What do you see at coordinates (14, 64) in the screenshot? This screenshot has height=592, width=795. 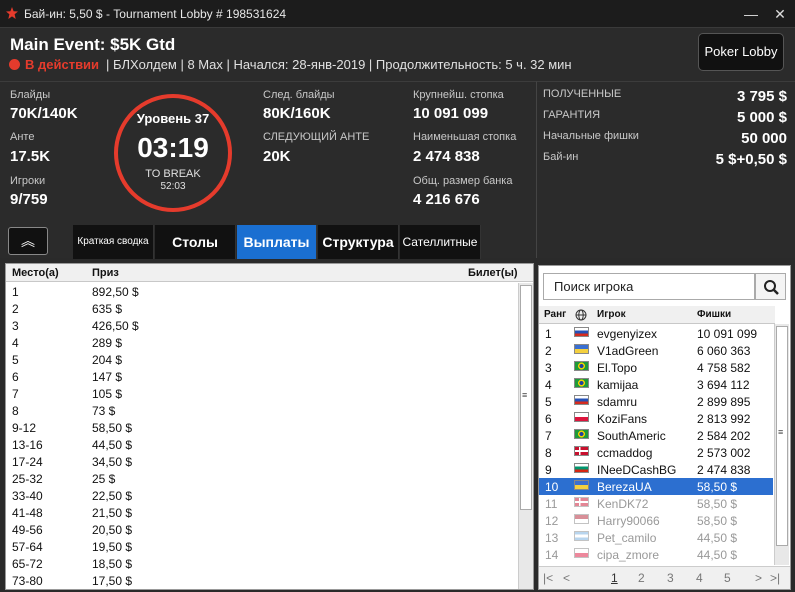 I see `live-status-icon` at bounding box center [14, 64].